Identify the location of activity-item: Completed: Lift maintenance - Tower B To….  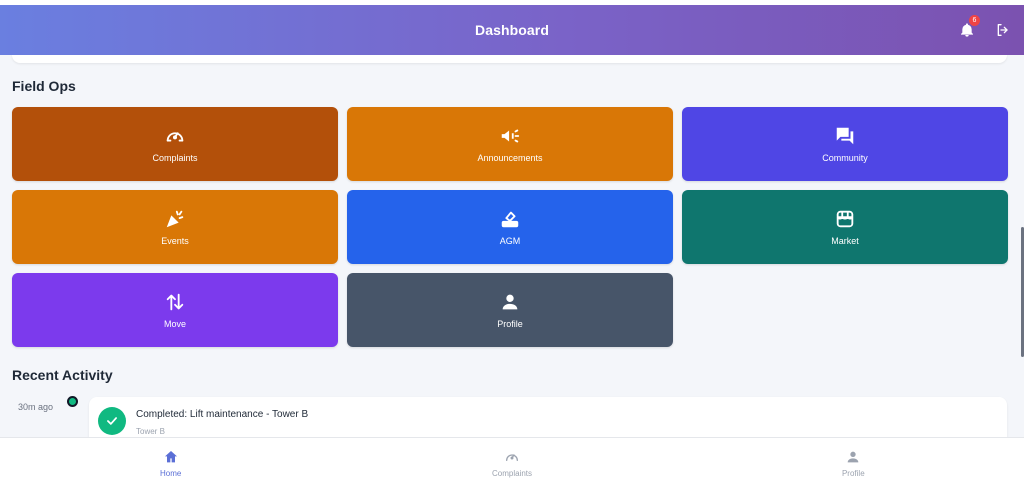
(548, 417).